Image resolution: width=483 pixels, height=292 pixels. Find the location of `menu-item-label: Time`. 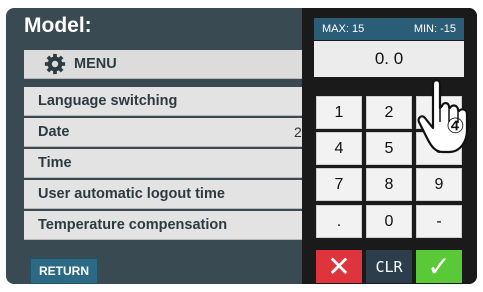

menu-item-label: Time is located at coordinates (55, 163).